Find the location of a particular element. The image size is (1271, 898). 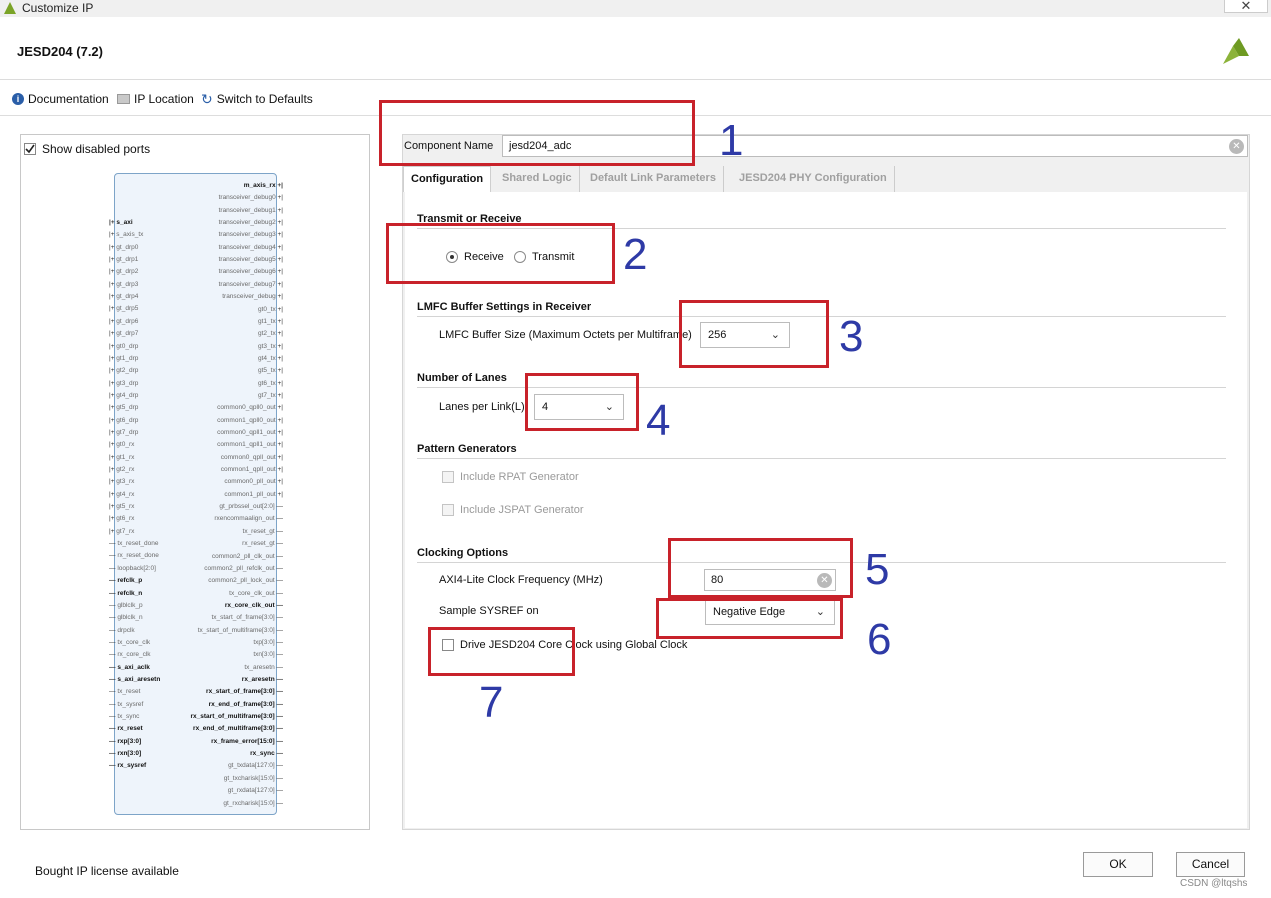

ok-button: OK is located at coordinates (1118, 864).